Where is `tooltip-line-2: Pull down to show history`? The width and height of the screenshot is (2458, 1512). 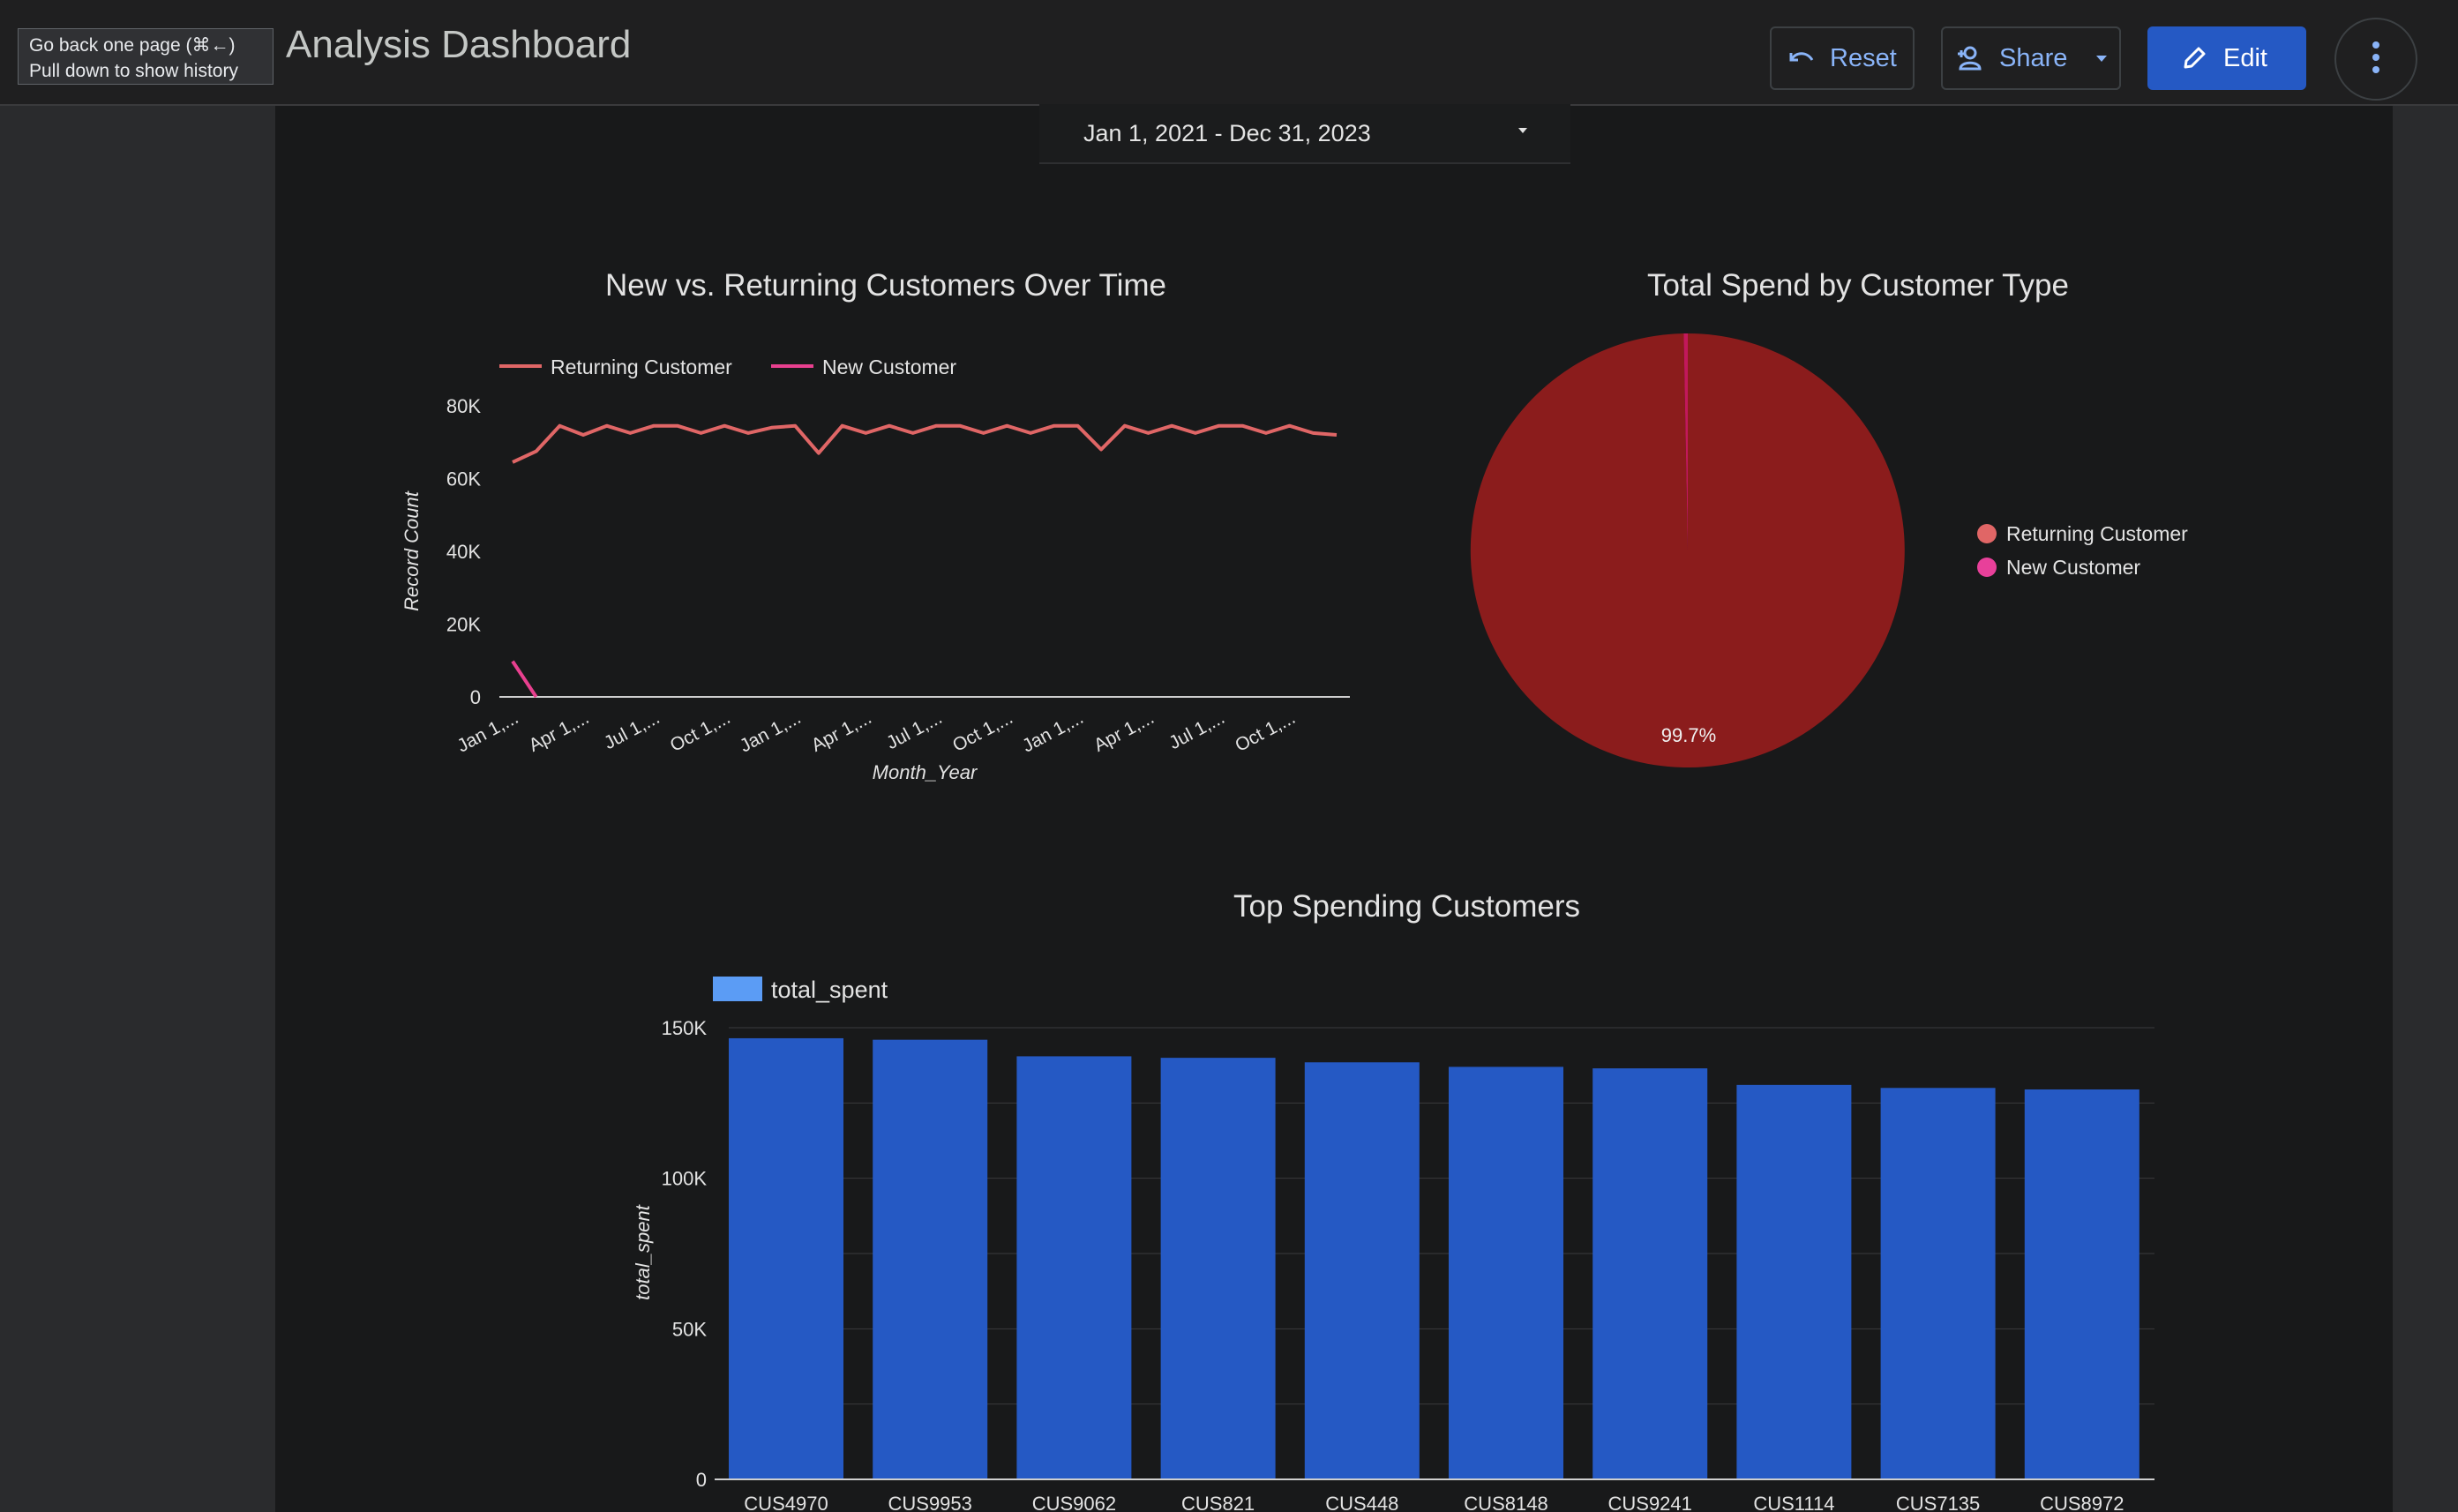
tooltip-line-2: Pull down to show history is located at coordinates (133, 71).